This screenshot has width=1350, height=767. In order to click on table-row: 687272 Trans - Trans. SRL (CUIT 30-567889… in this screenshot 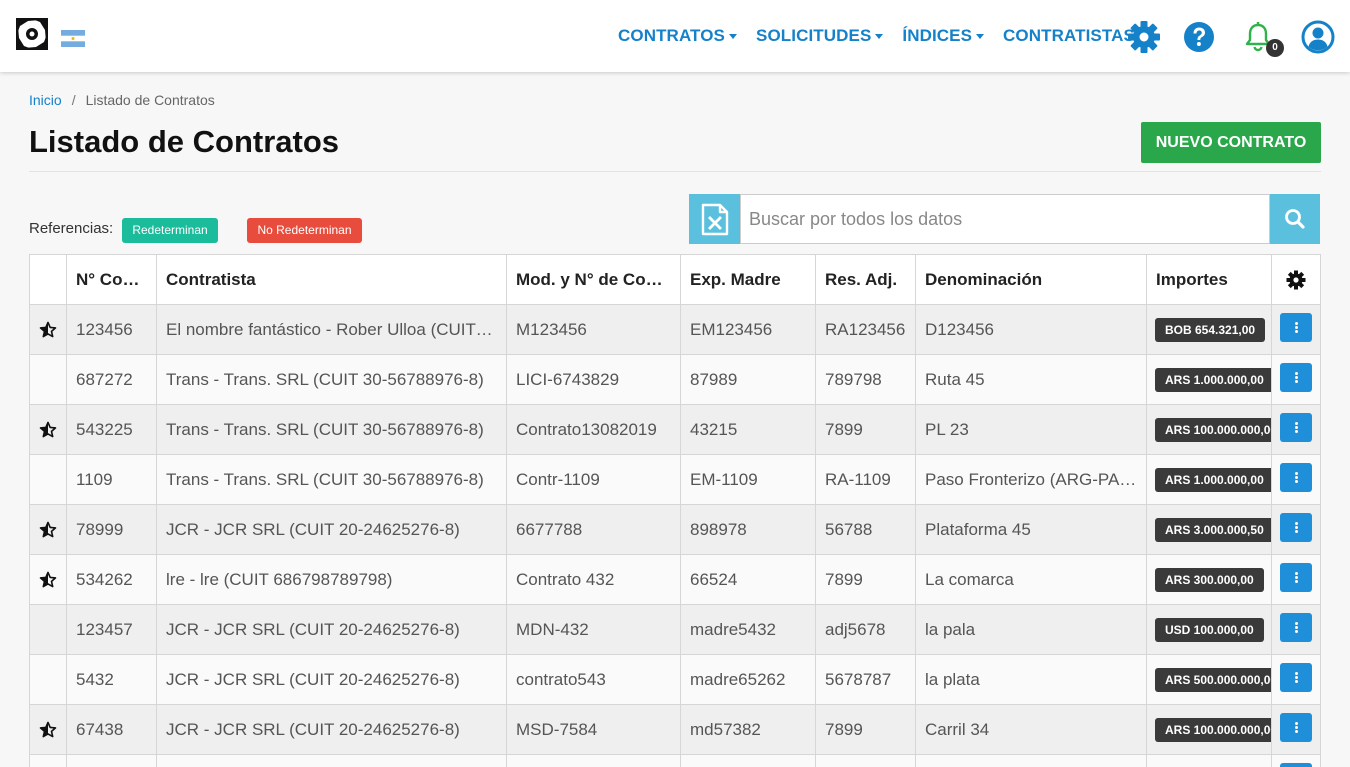, I will do `click(675, 379)`.